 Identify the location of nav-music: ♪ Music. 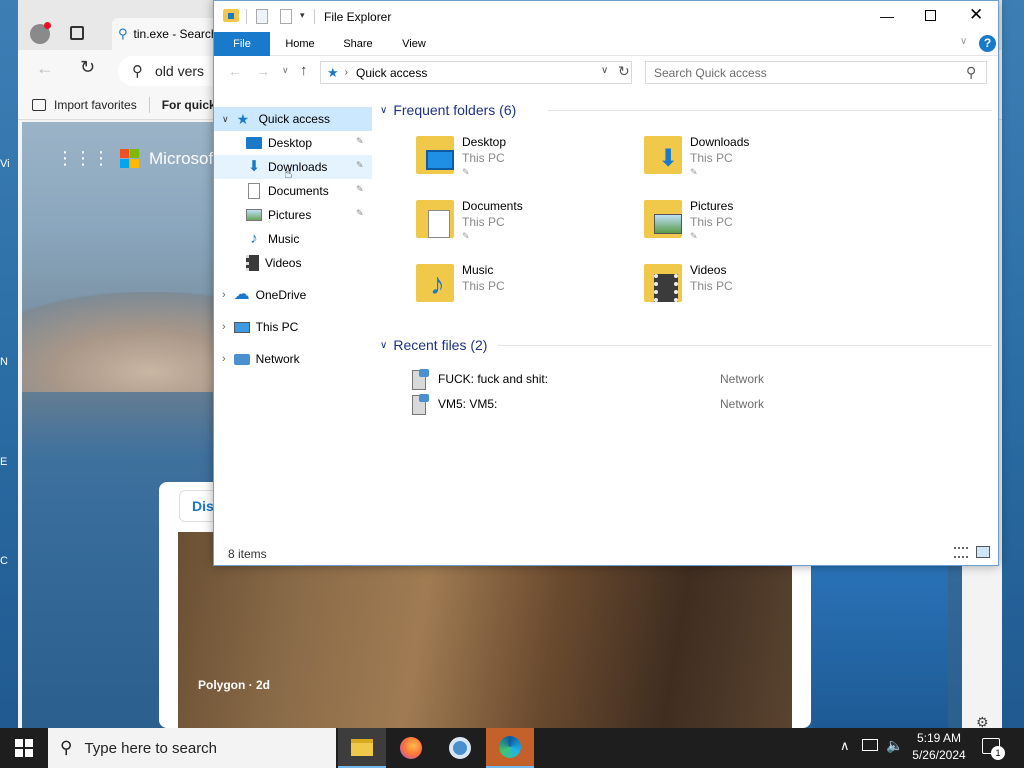
(293, 239).